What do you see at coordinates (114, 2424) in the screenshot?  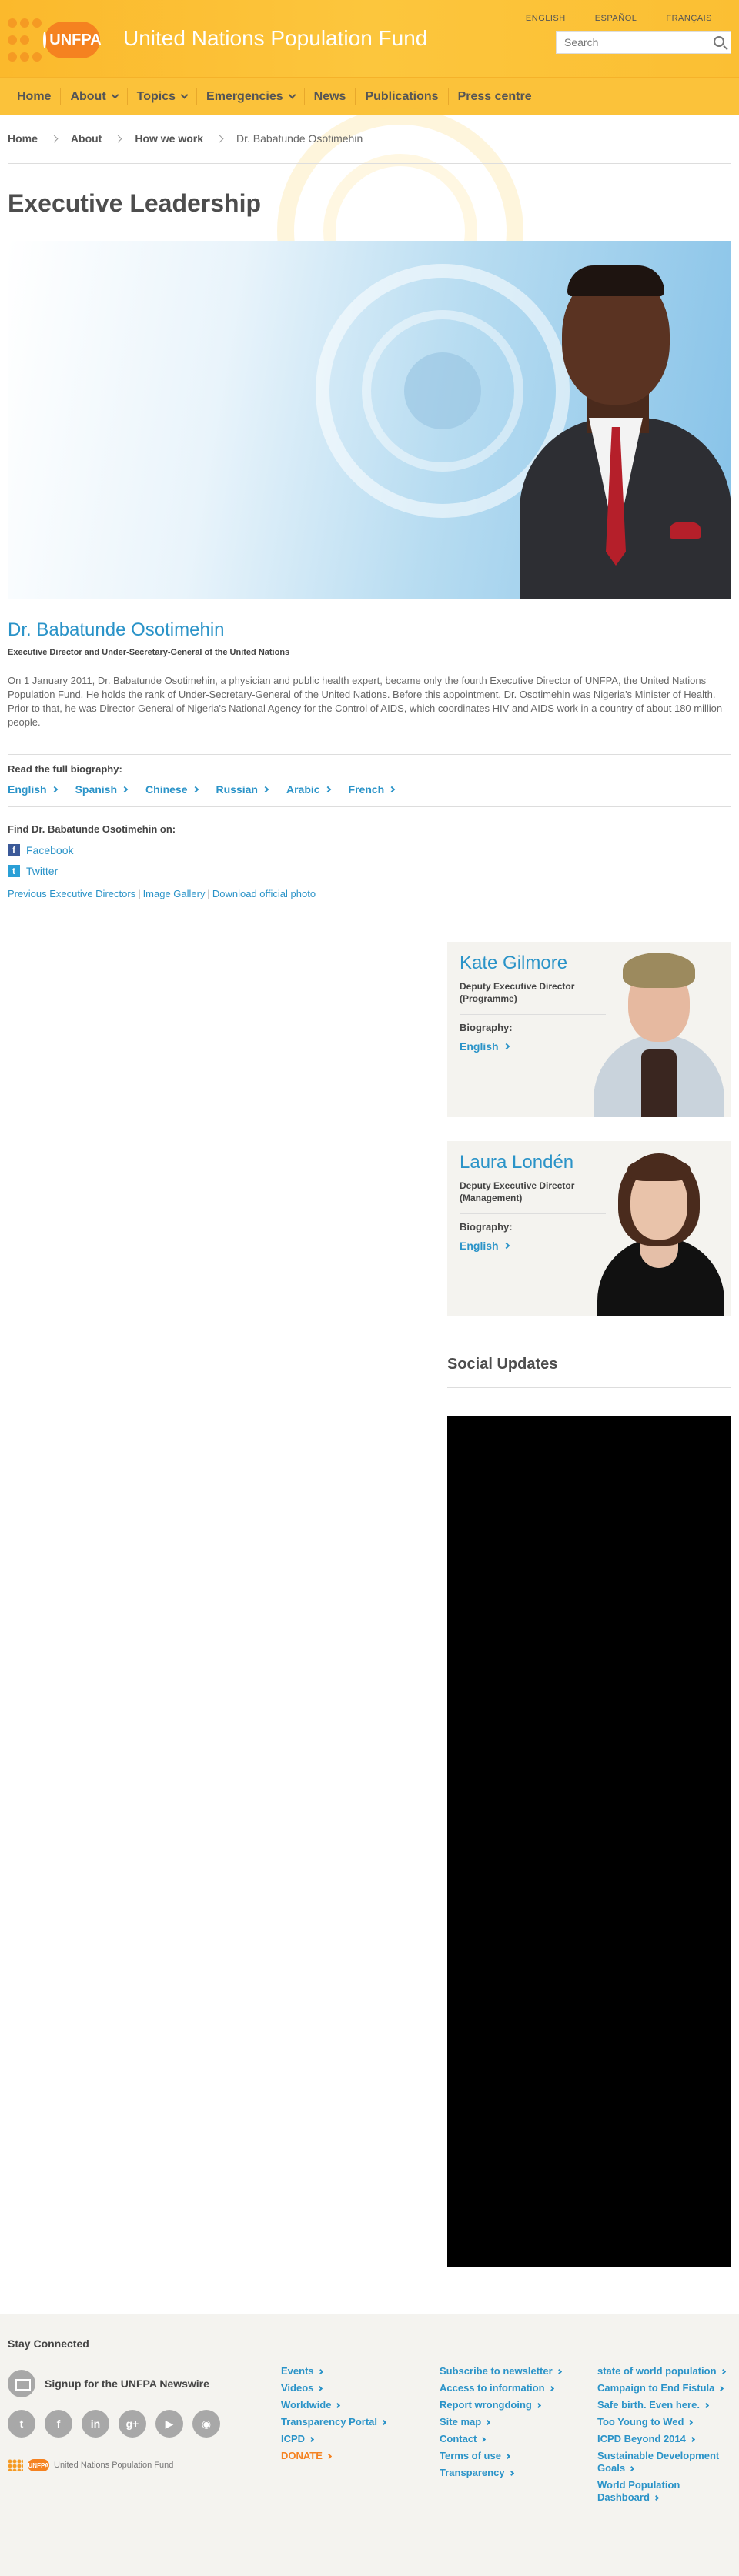 I see `footer-social-icons: t f in g+ ▶ ◉` at bounding box center [114, 2424].